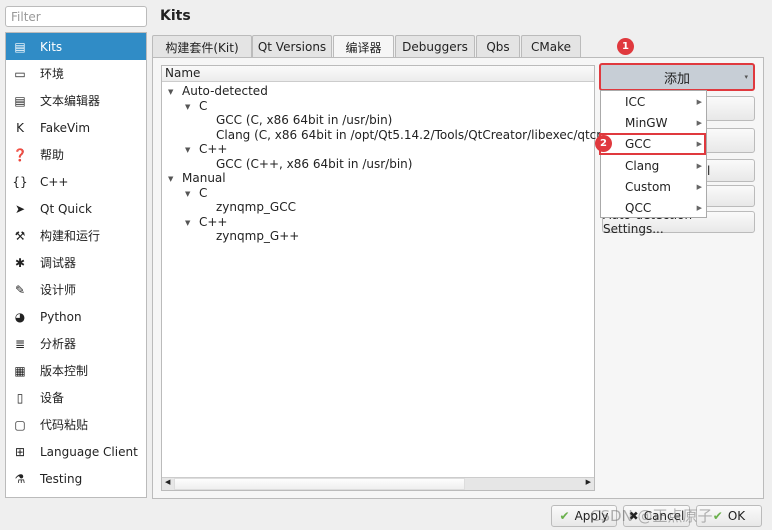  Describe the element at coordinates (435, 46) in the screenshot. I see `tab-3: Debuggers` at that location.